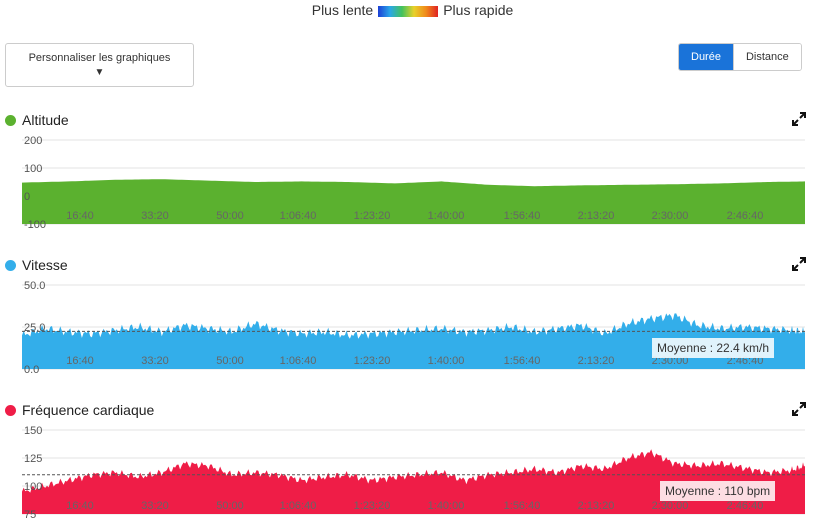 The image size is (825, 521). What do you see at coordinates (766, 57) in the screenshot?
I see `distance-toggle-button: Distance` at bounding box center [766, 57].